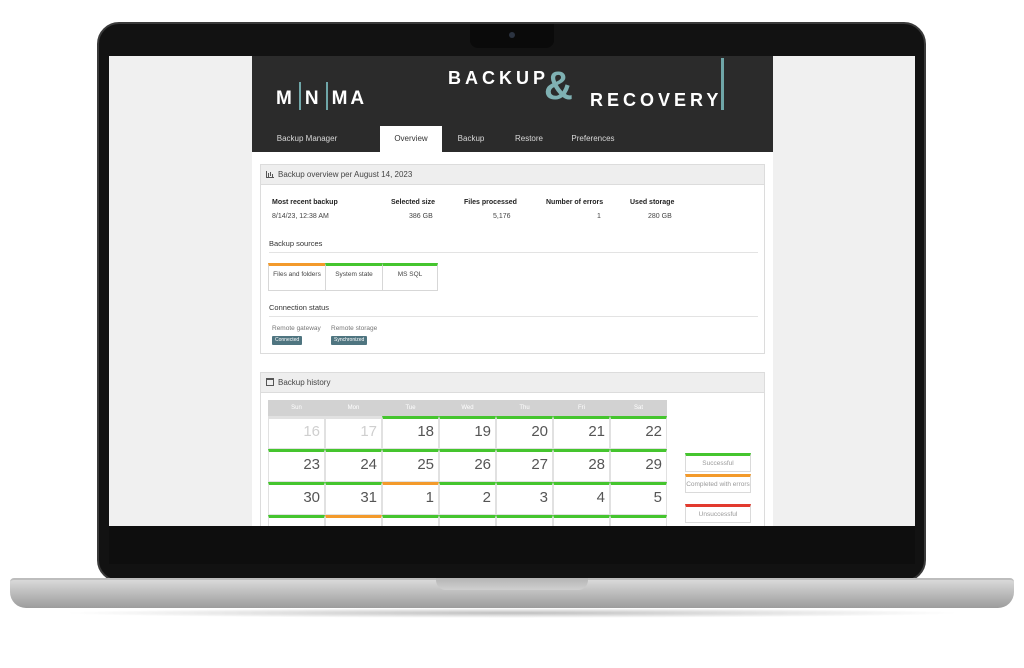  What do you see at coordinates (512, 584) in the screenshot?
I see `laptop-opening-notch` at bounding box center [512, 584].